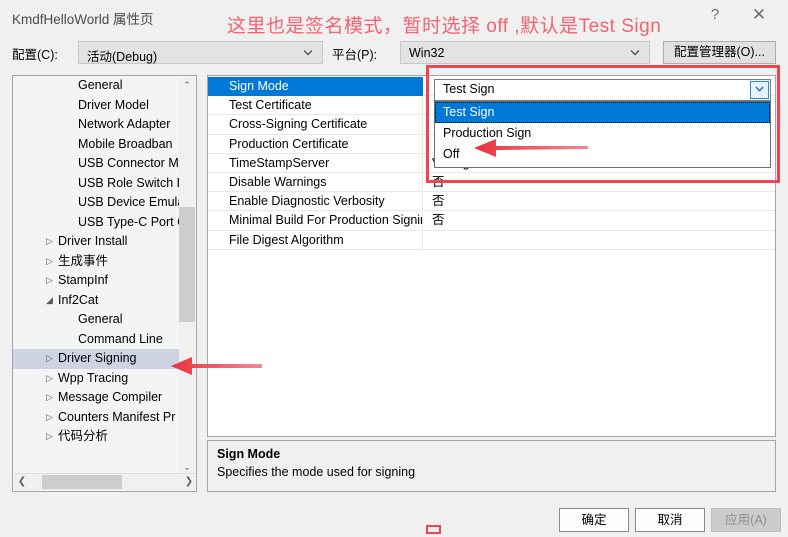 The height and width of the screenshot is (537, 788). What do you see at coordinates (746, 520) in the screenshot?
I see `apply-button: 应用(A)` at bounding box center [746, 520].